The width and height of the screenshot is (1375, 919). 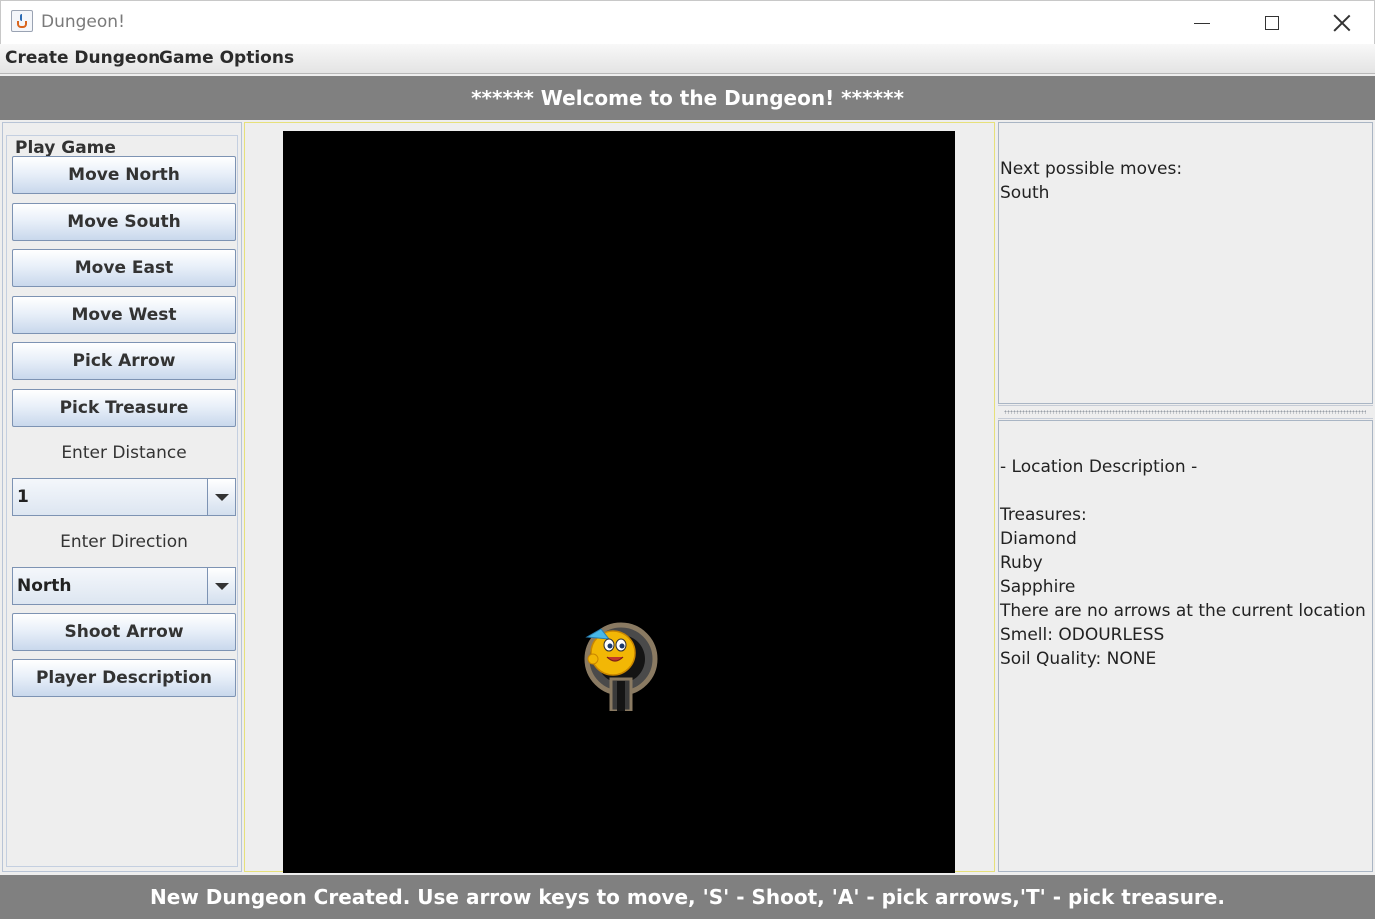 I want to click on distance-value: 1, so click(x=23, y=497).